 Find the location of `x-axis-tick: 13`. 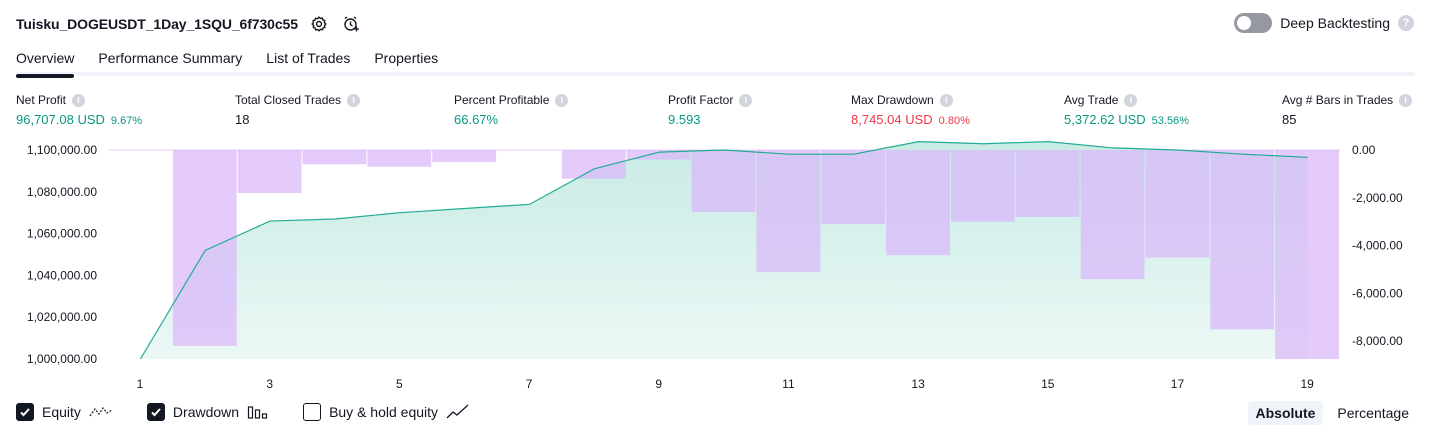

x-axis-tick: 13 is located at coordinates (918, 384).